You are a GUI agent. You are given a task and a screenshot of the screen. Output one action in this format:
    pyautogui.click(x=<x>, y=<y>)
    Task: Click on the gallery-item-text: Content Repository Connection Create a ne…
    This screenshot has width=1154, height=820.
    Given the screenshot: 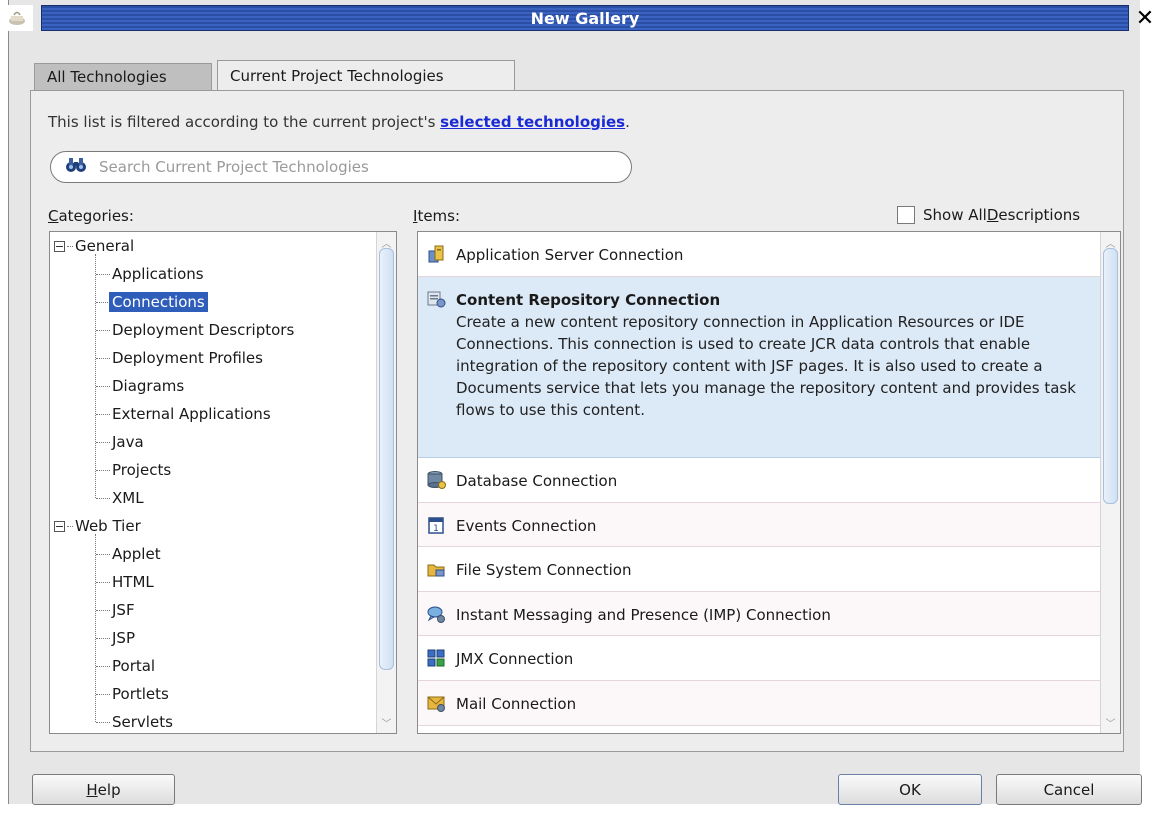 What is the action you would take?
    pyautogui.click(x=775, y=355)
    